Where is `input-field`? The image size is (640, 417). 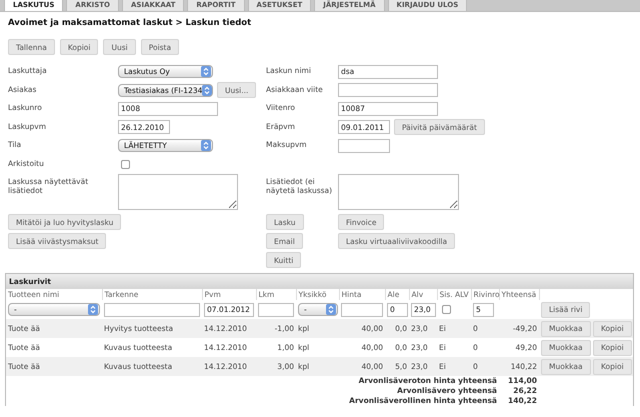 input-field is located at coordinates (388, 90).